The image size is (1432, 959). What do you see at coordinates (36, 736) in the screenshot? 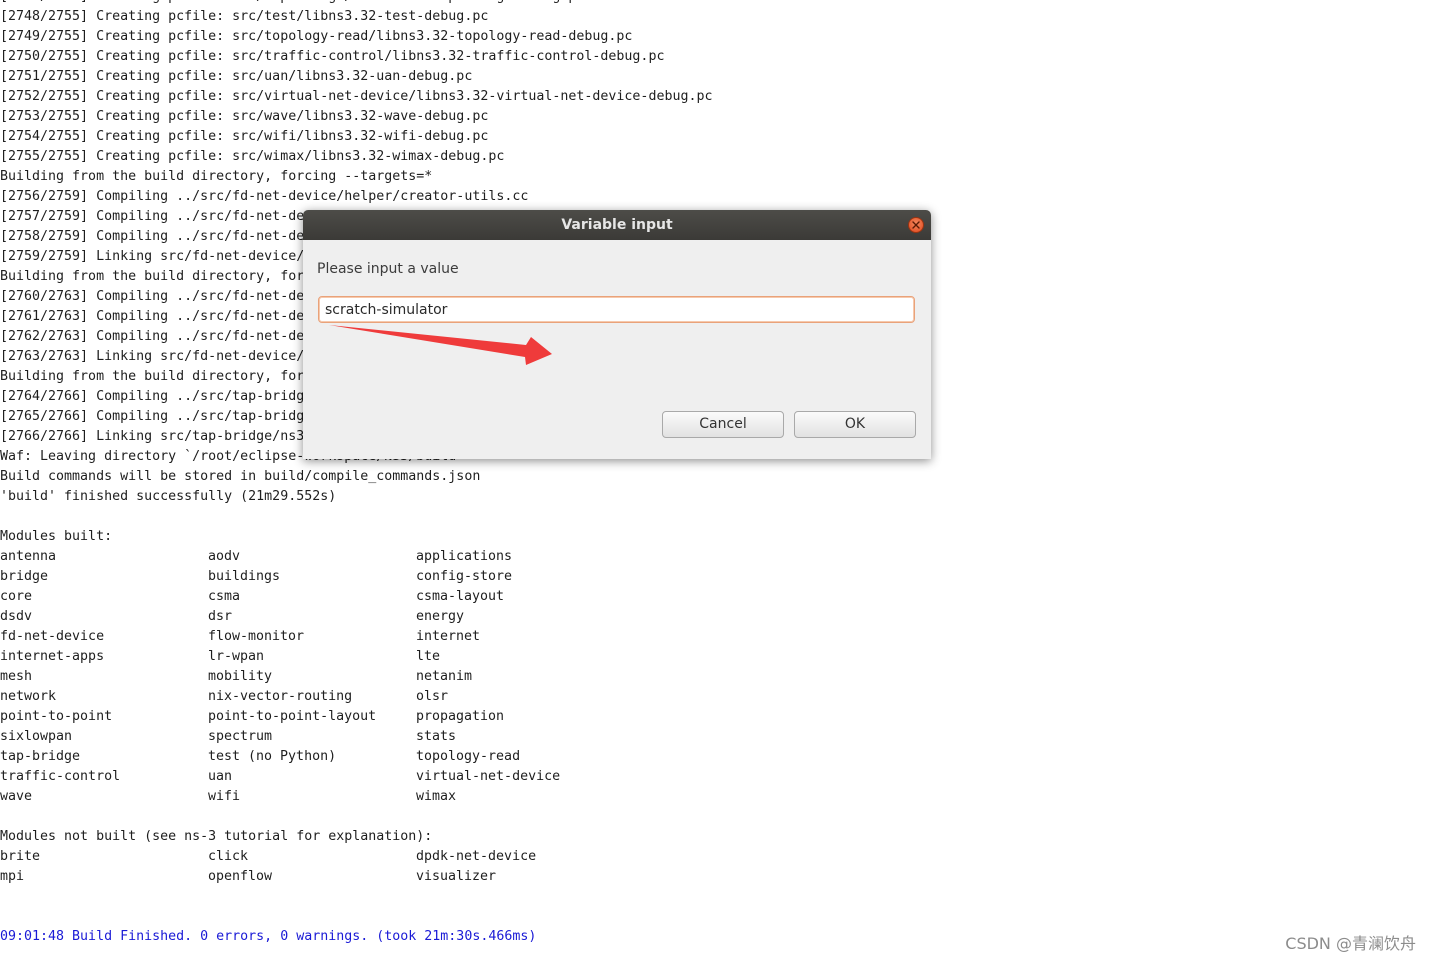
I see `module-name: sixlowpan` at bounding box center [36, 736].